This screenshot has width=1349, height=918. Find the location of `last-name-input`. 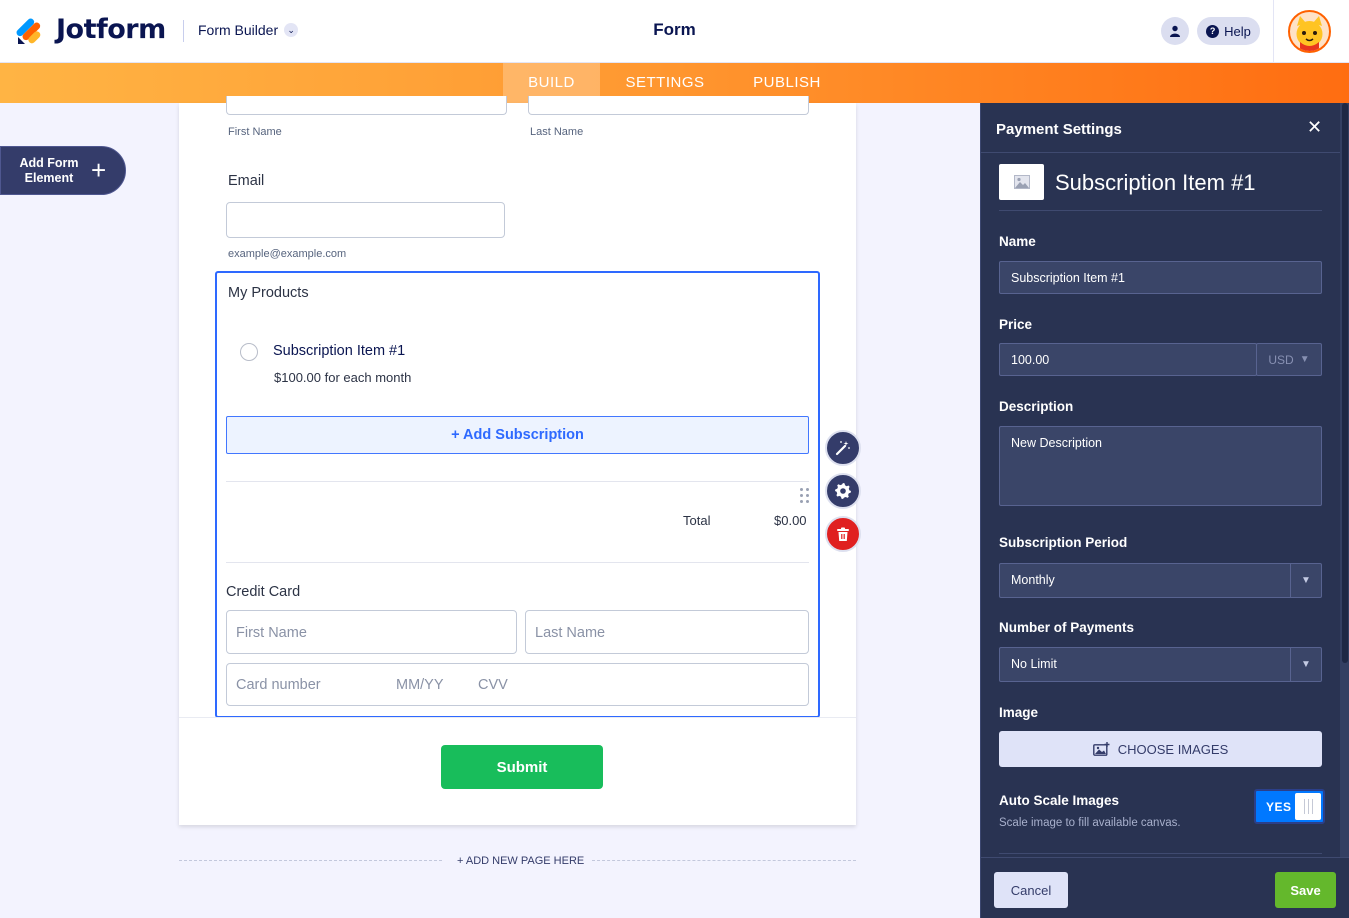

last-name-input is located at coordinates (668, 105).